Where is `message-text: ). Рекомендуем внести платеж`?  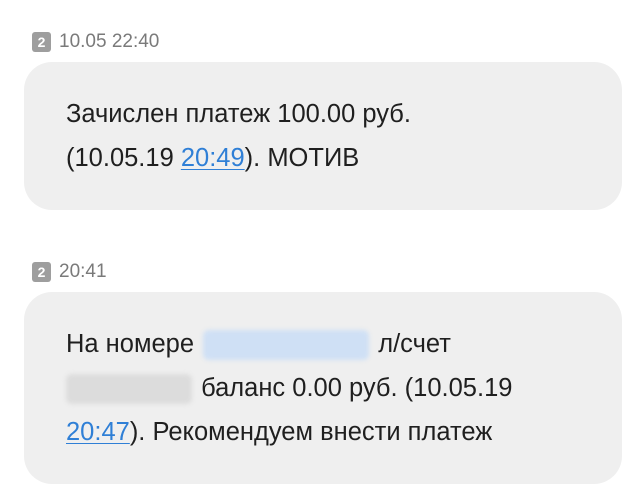
message-text: ). Рекомендуем внести платеж is located at coordinates (311, 432).